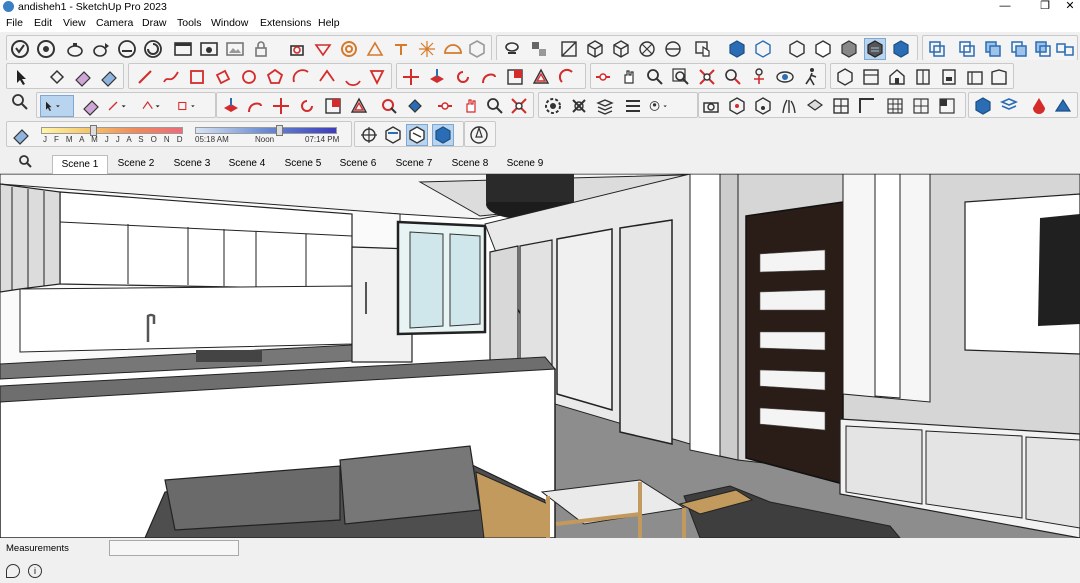  I want to click on push-pull-icon, so click(437, 77).